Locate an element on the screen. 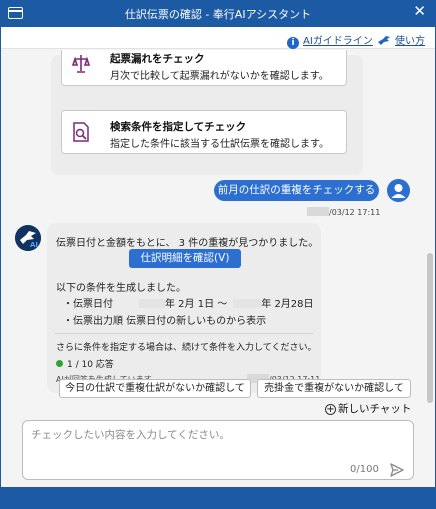 The width and height of the screenshot is (436, 509). svg-text: AI is located at coordinates (34, 245).